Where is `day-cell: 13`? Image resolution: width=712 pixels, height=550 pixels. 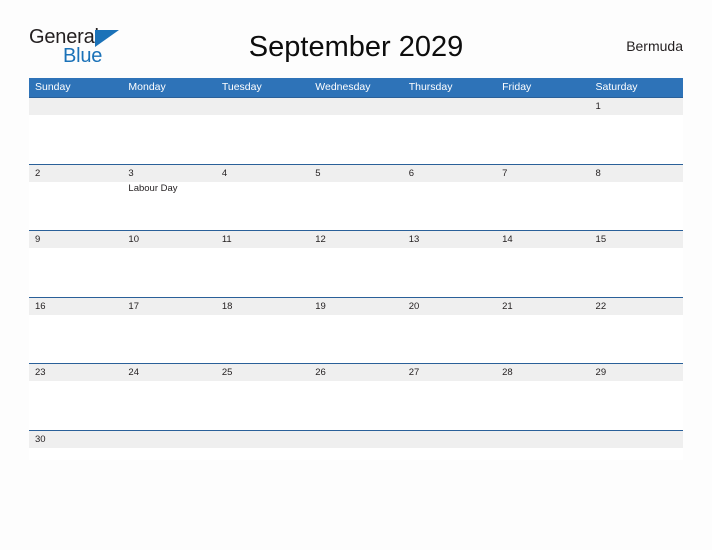
day-cell: 13 is located at coordinates (449, 264).